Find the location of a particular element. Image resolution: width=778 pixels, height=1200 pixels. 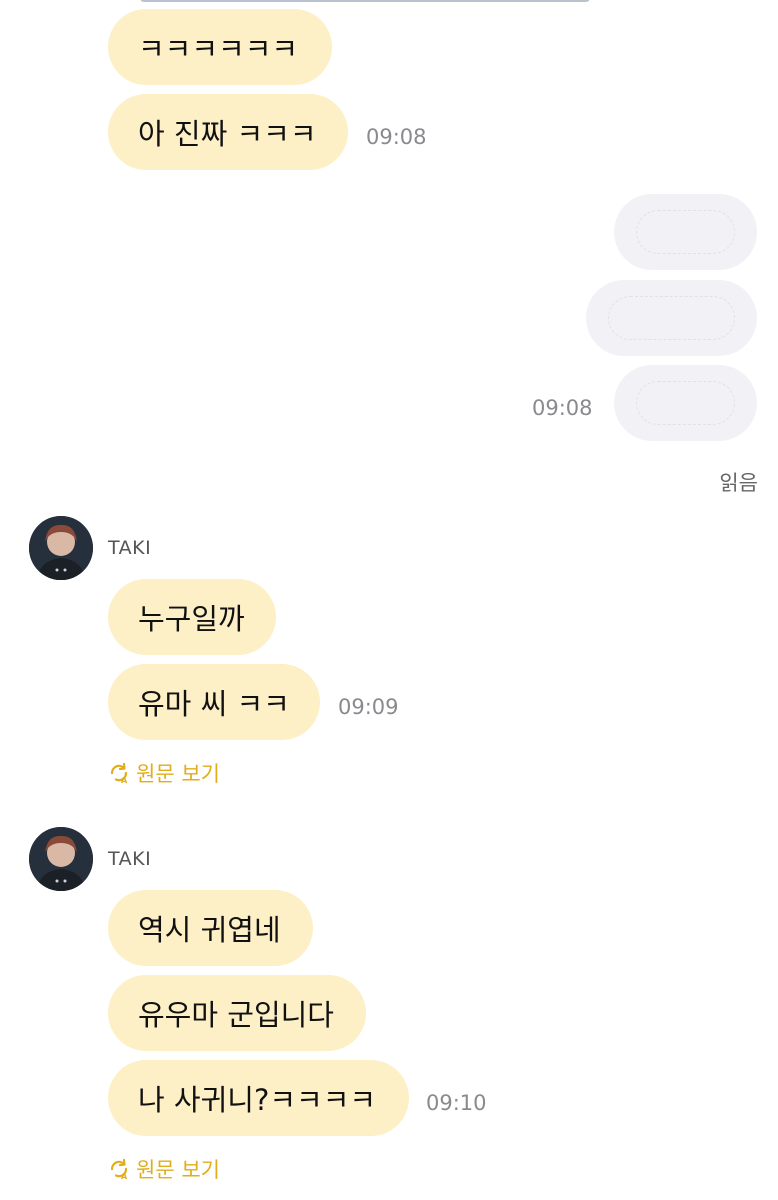

message-text: ㅋㅋㅋㅋㅋㅋ is located at coordinates (218, 49).